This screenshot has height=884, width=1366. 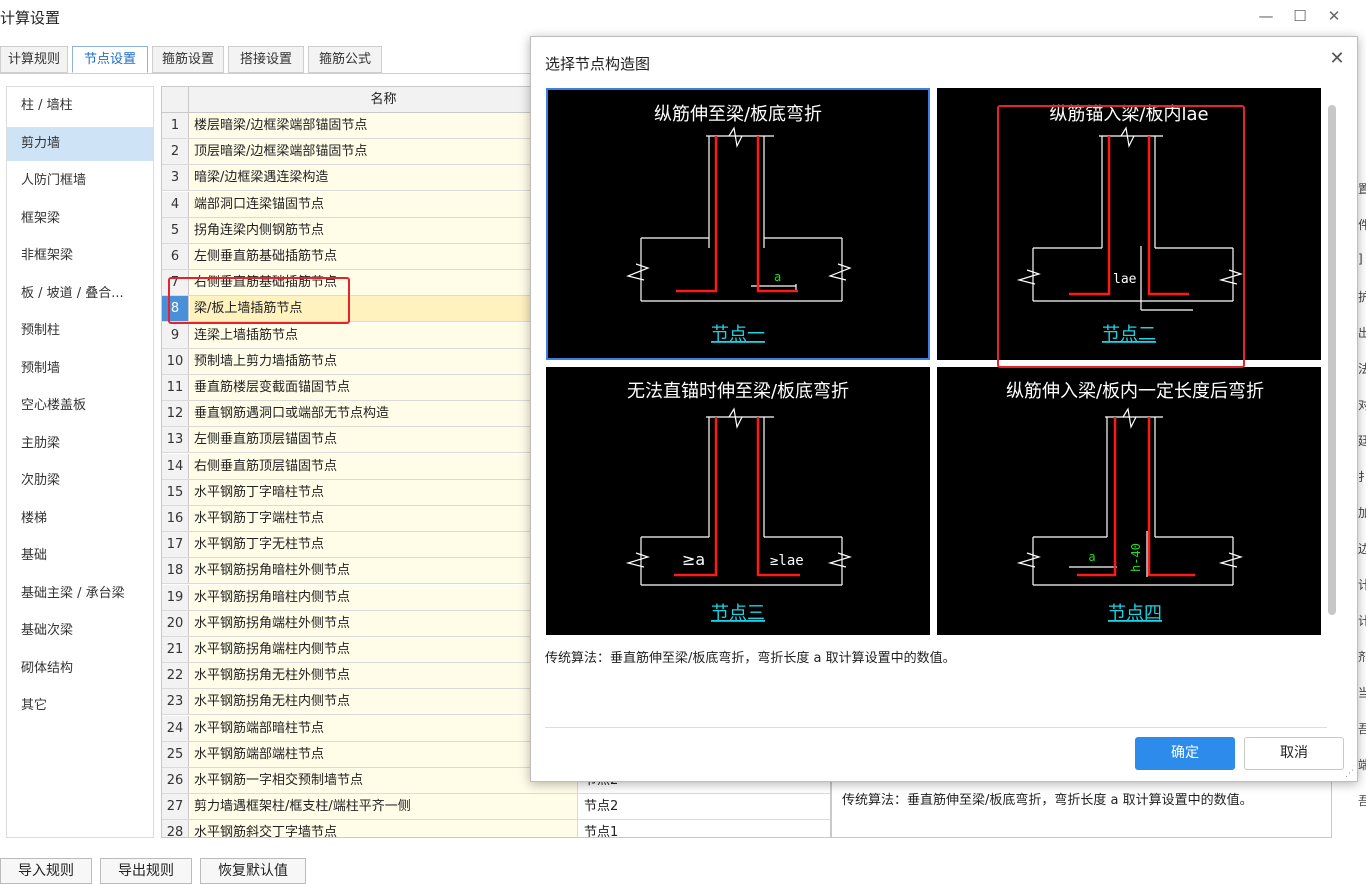 What do you see at coordinates (384, 545) in the screenshot?
I see `row-name: 水平钢筋丁字无柱节点` at bounding box center [384, 545].